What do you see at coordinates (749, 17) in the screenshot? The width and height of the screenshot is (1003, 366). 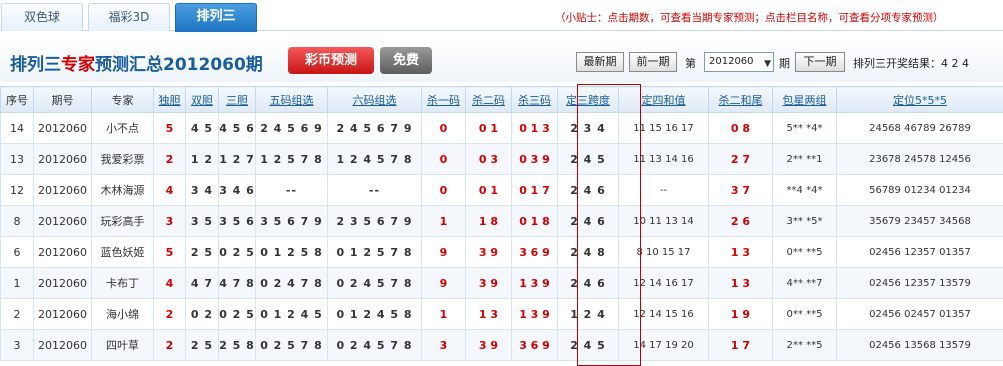 I see `tip-text: （小贴士：点击期数，可查看当期专家预测；点击栏目名称，可查看分项专家预测）` at bounding box center [749, 17].